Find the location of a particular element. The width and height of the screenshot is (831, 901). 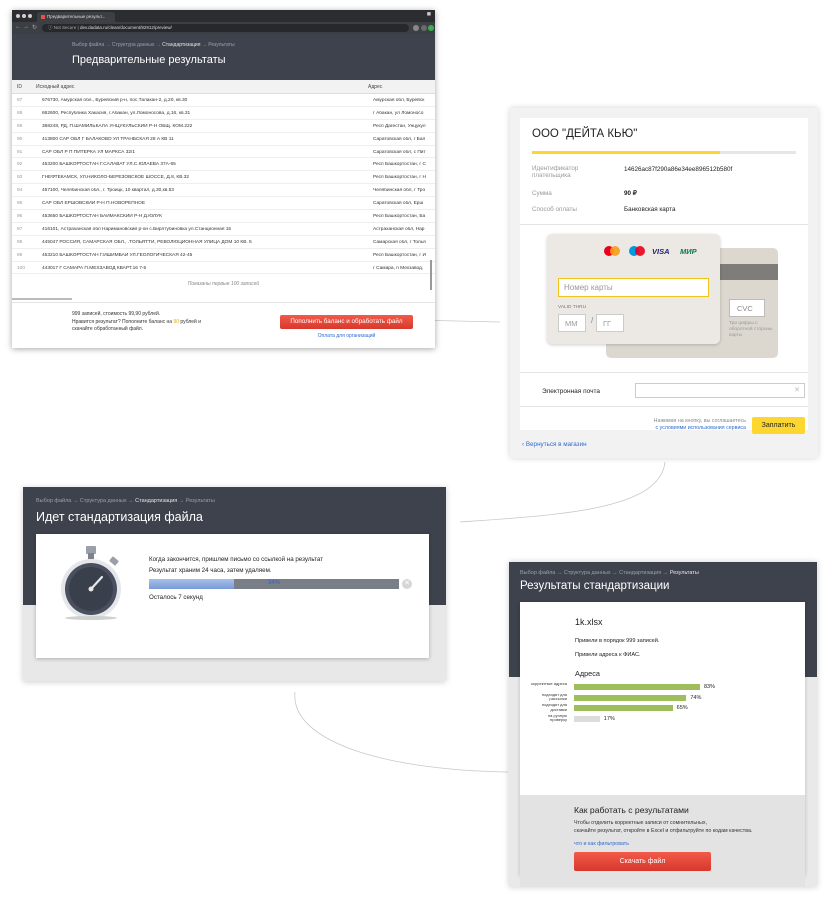

email-input: ✕ is located at coordinates (720, 390).